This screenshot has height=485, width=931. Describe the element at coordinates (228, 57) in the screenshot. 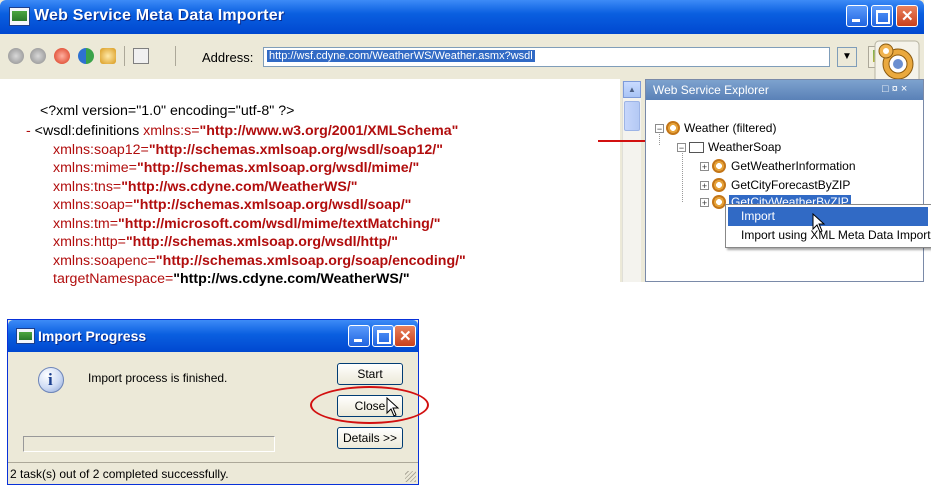

I see `address-label: Address:` at that location.